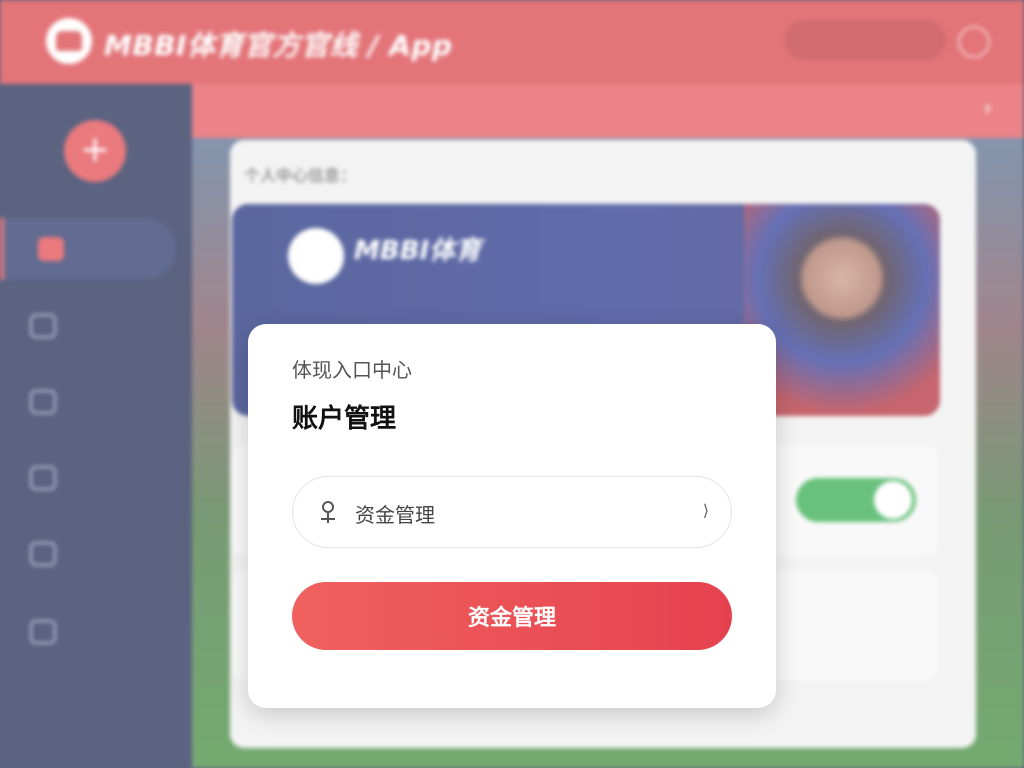  I want to click on chevron-down-icon: ⟩, so click(705, 510).